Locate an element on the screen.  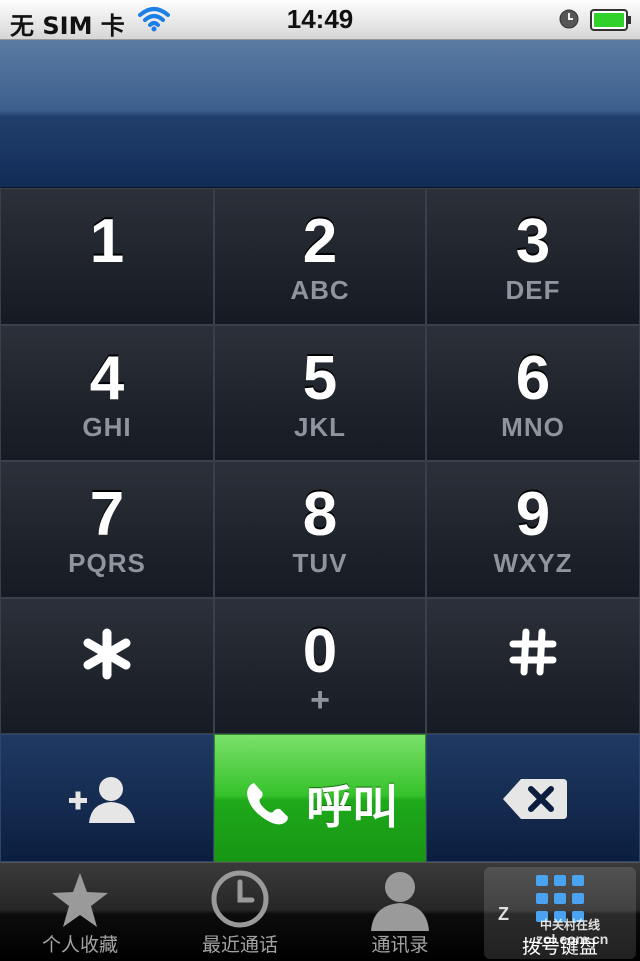
key-0: 0 + is located at coordinates (320, 666).